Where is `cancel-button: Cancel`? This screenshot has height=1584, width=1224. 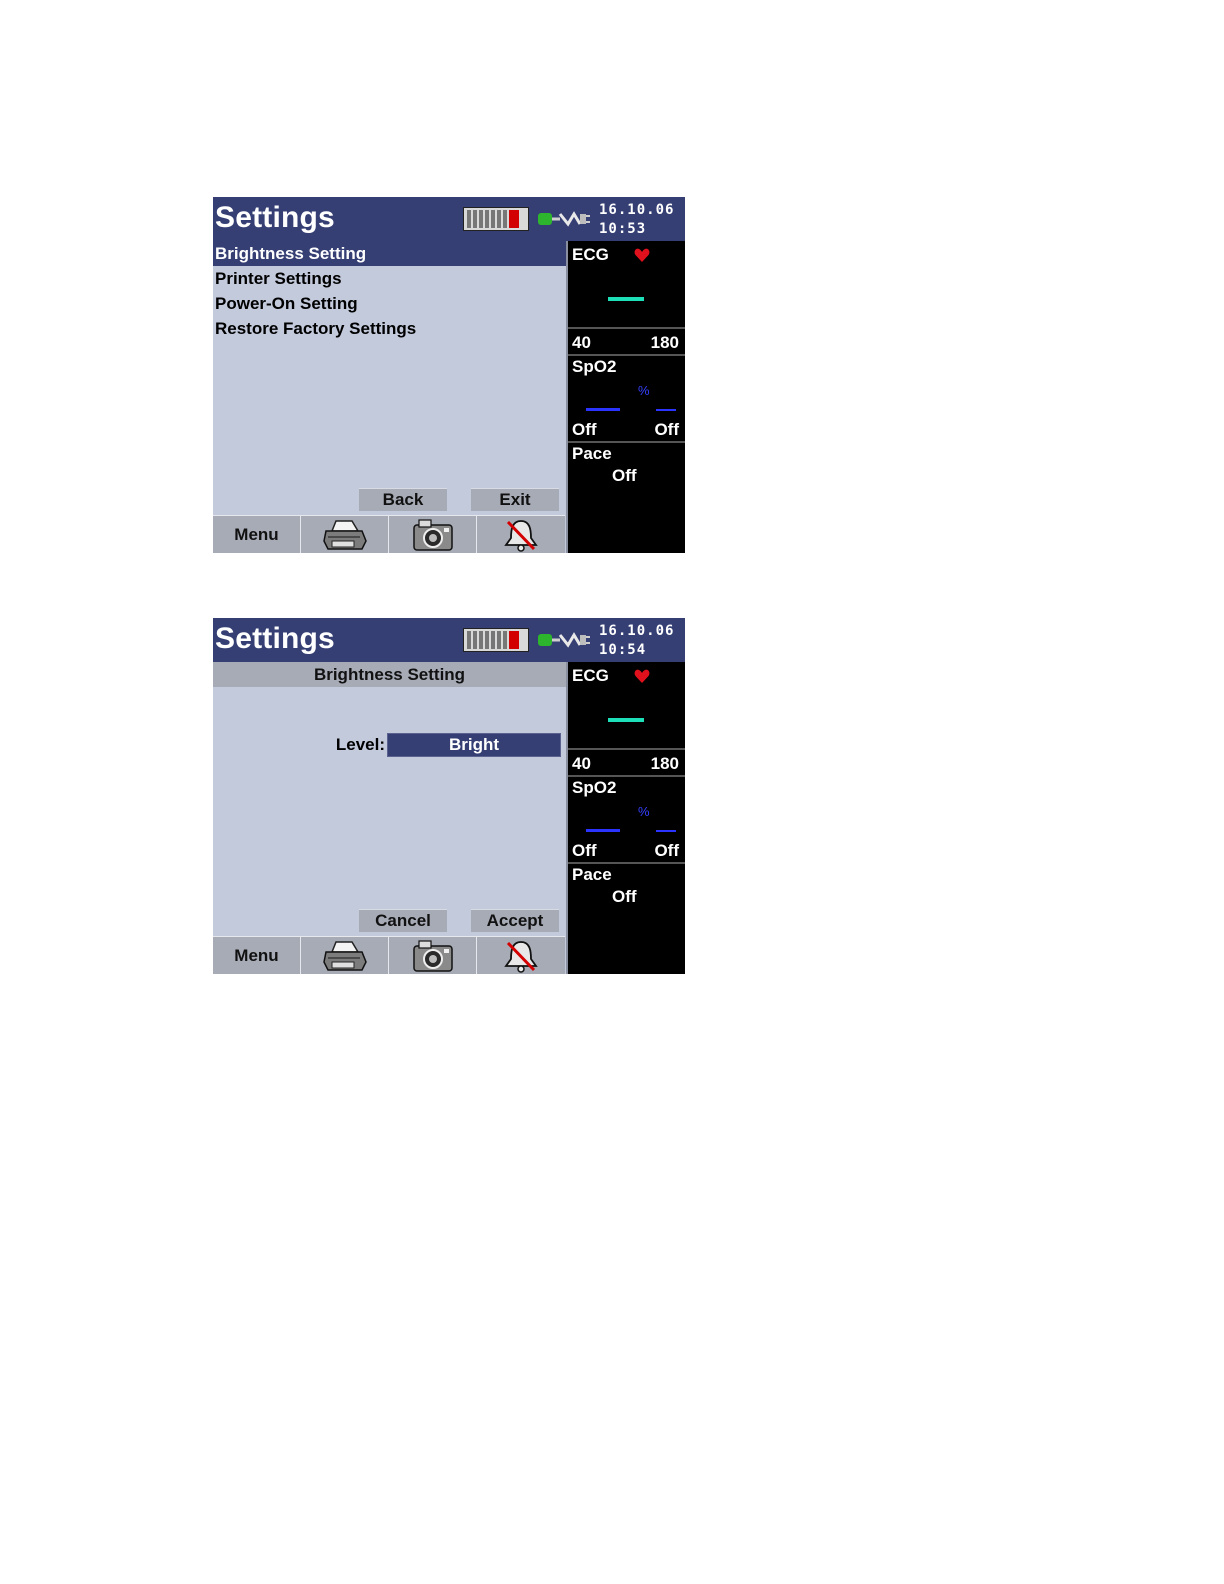 cancel-button: Cancel is located at coordinates (403, 920).